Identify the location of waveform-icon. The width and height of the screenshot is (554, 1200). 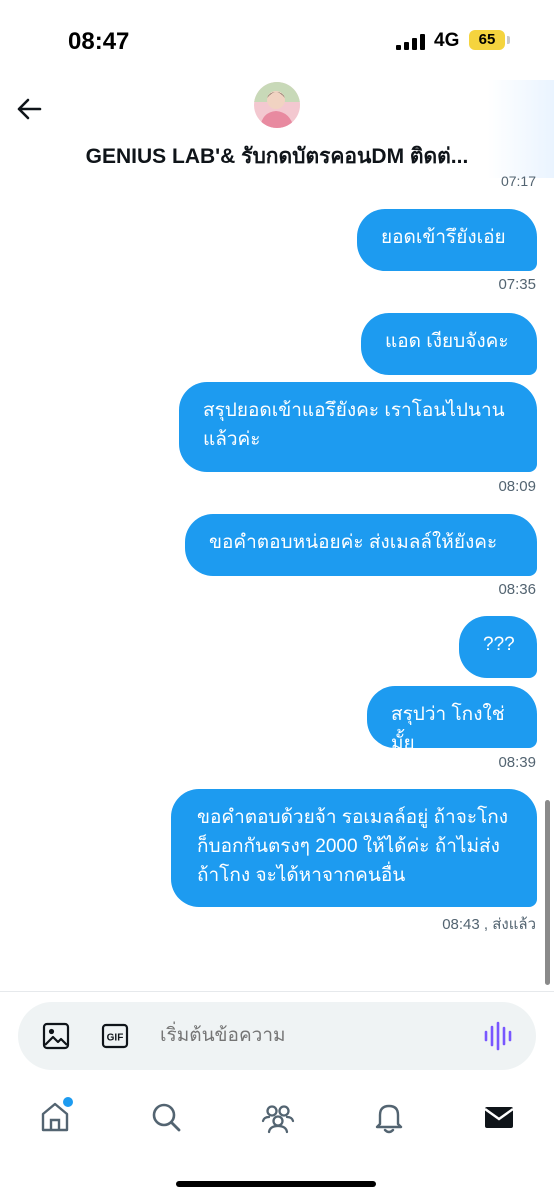
(498, 1036).